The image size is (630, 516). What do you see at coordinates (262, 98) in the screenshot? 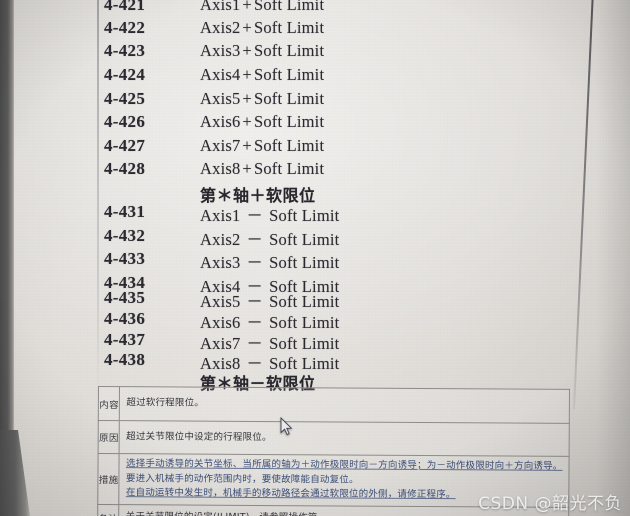
I see `alarm-description: Axis5 + Soft Limit` at bounding box center [262, 98].